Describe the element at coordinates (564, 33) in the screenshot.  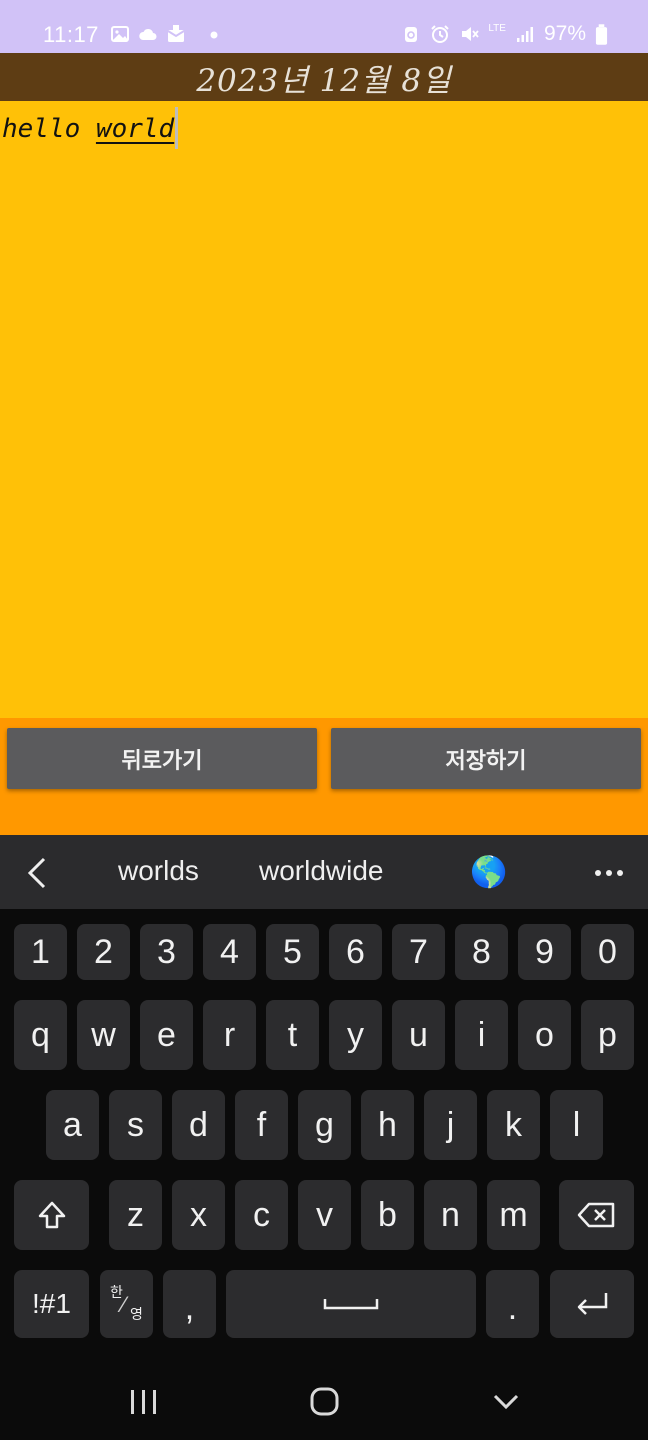
I see `battery-percent: 97%` at that location.